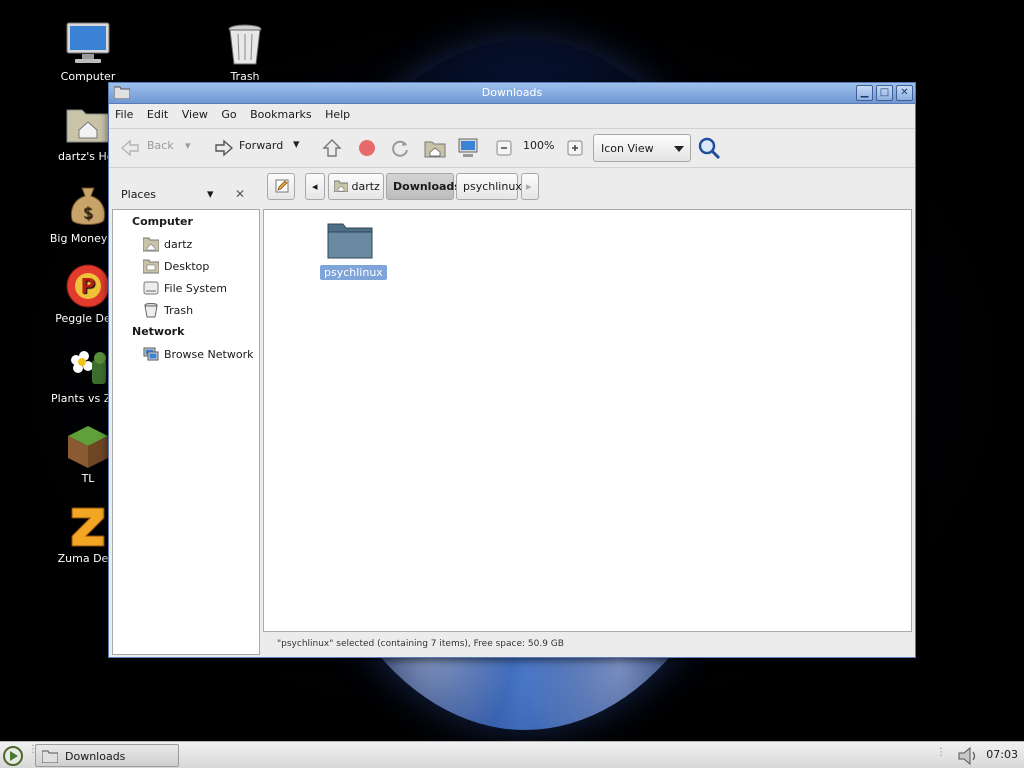  What do you see at coordinates (261, 145) in the screenshot?
I see `forward-button: Forward` at bounding box center [261, 145].